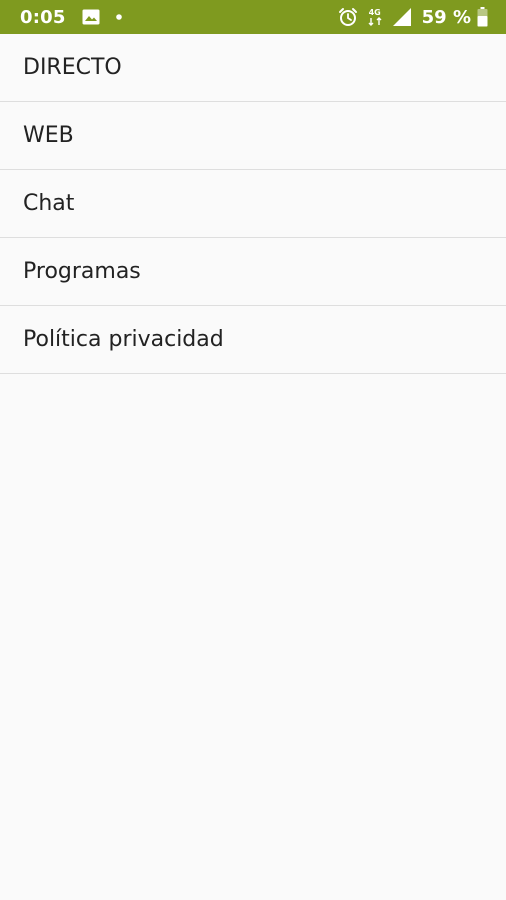 Image resolution: width=506 pixels, height=900 pixels. I want to click on menu-item-label: DIRECTO, so click(72, 67).